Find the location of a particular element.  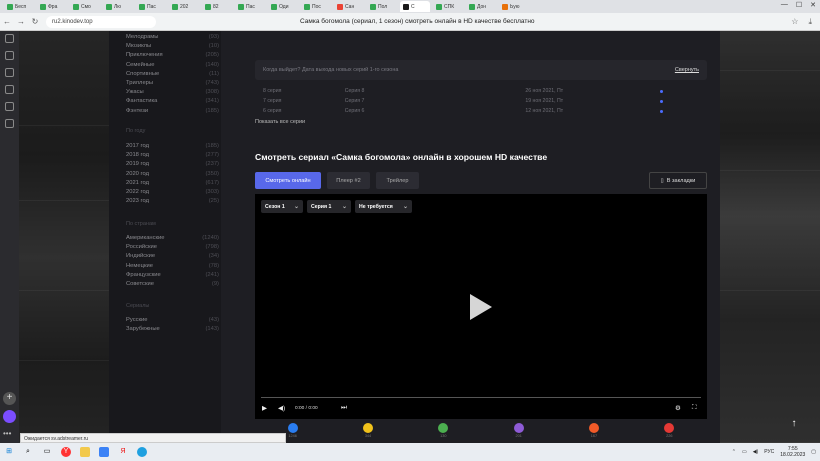

tab-trailer: Трейлер is located at coordinates (397, 180).